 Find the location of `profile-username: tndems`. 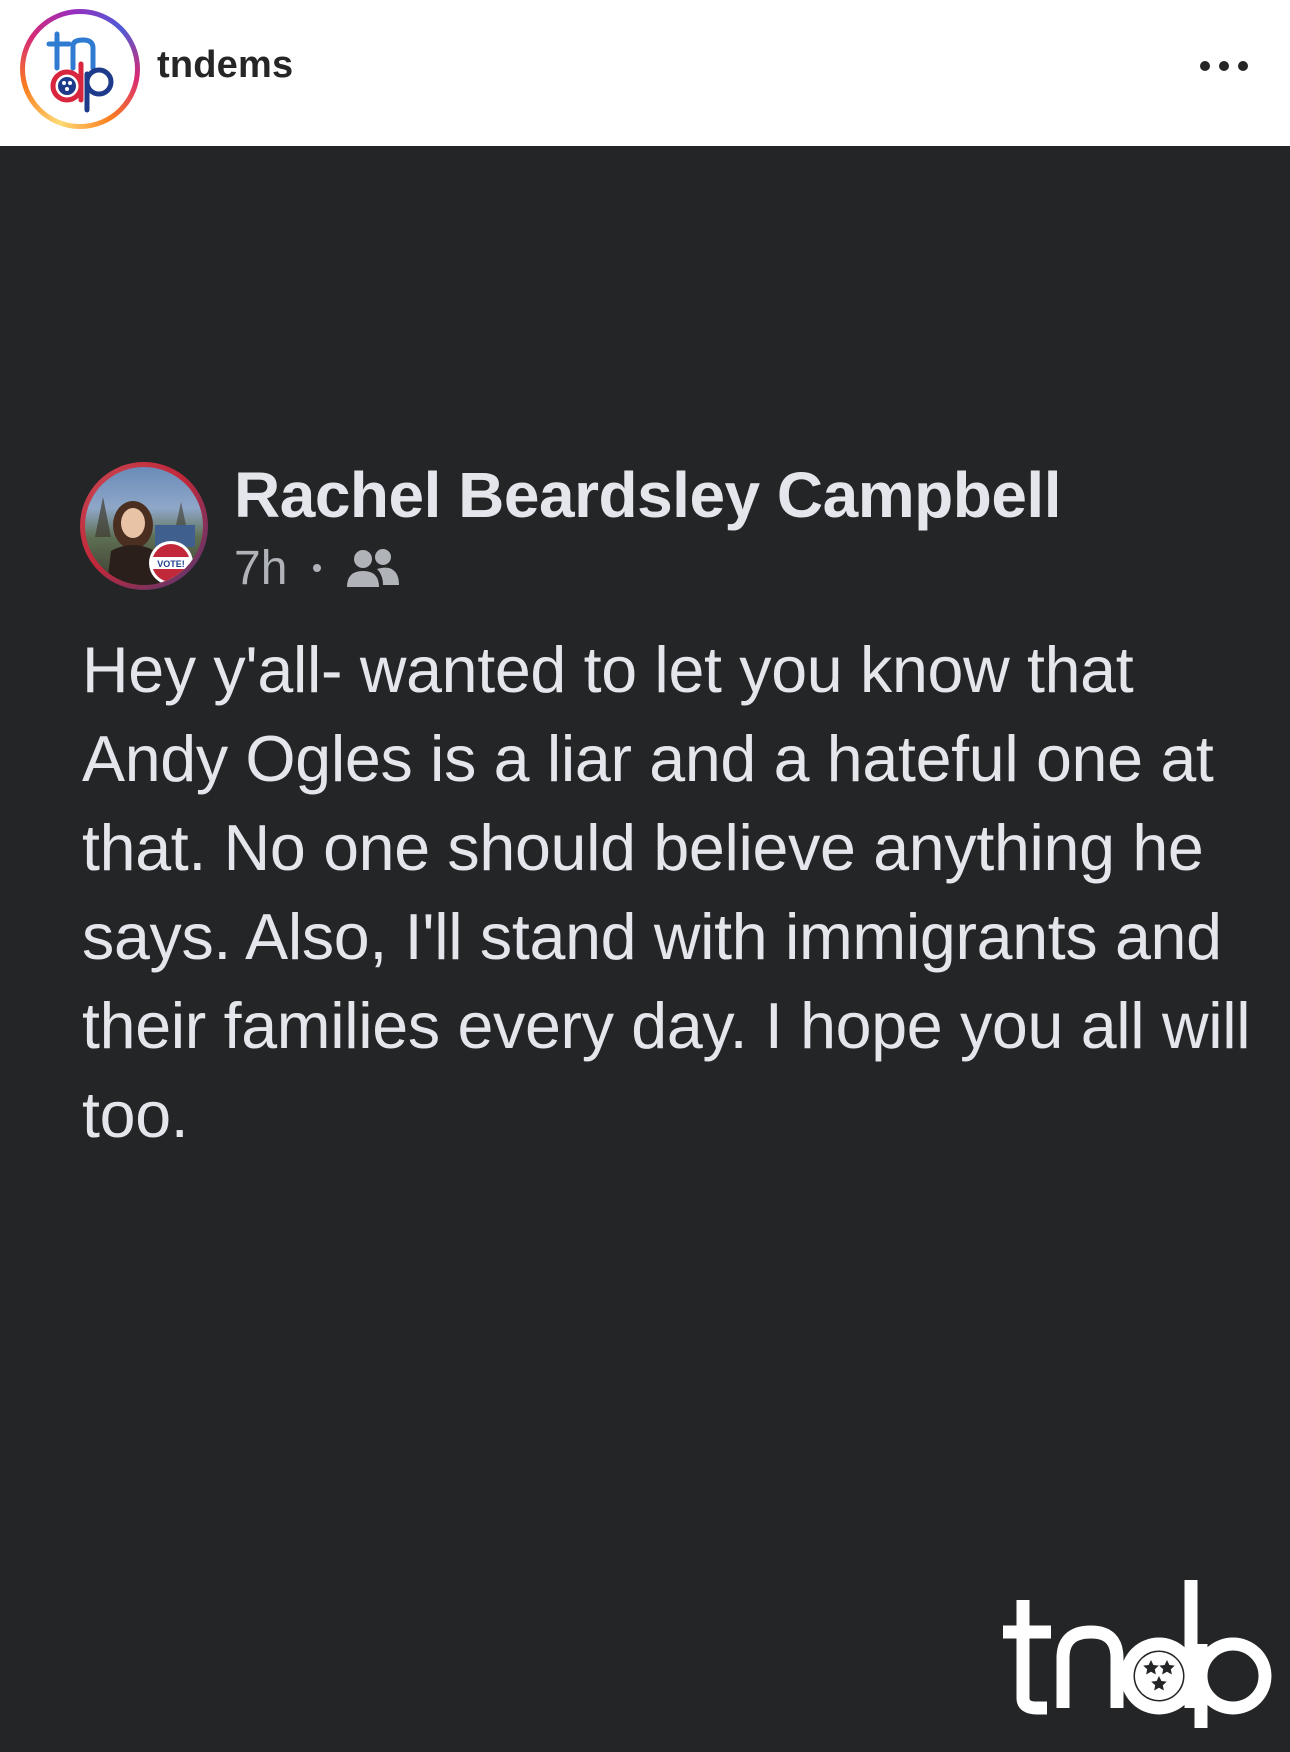

profile-username: tndems is located at coordinates (225, 65).